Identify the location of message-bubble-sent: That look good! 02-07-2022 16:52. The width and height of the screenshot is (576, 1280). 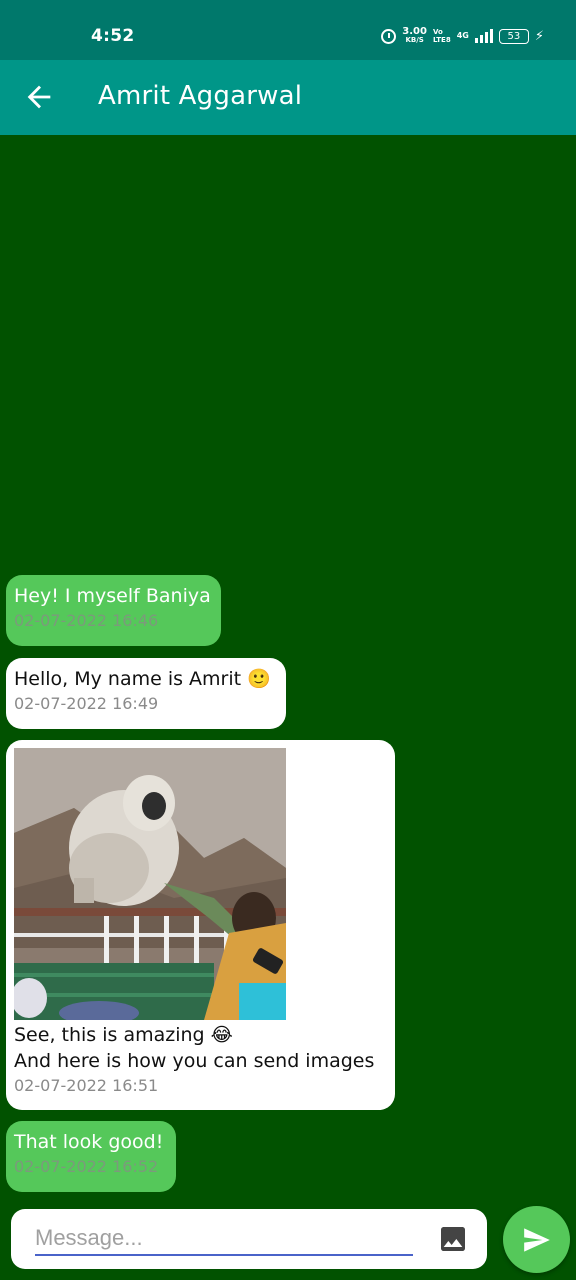
(91, 1156).